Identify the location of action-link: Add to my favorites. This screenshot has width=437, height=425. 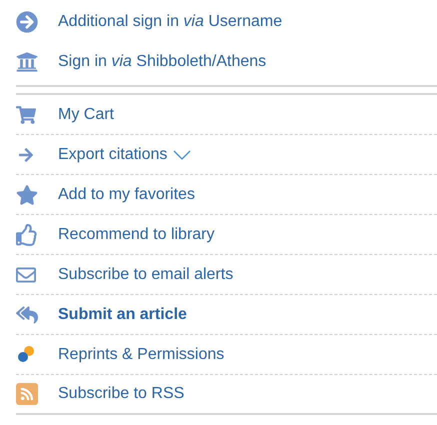
(126, 194).